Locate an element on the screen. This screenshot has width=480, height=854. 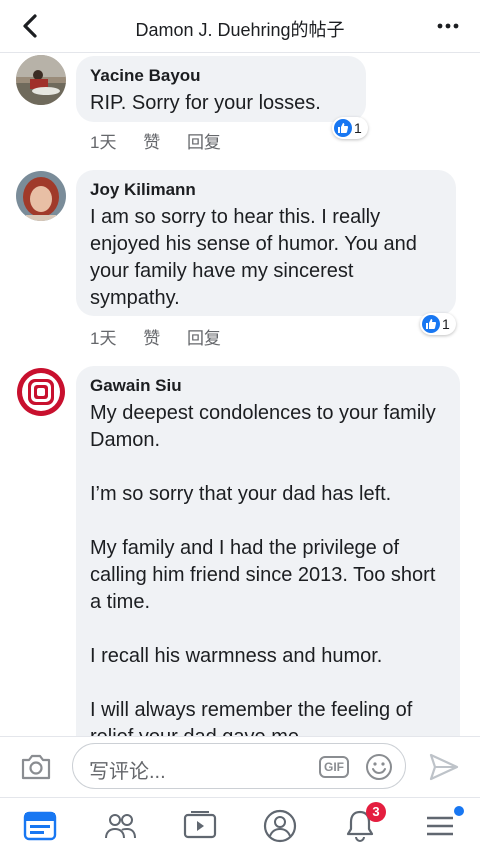
more-options-icon is located at coordinates (448, 26).